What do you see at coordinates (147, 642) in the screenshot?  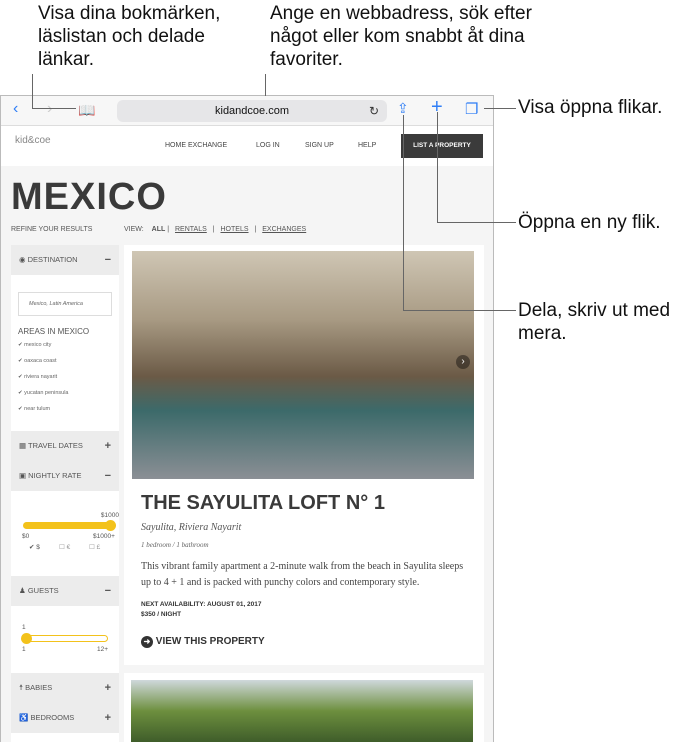 I see `arrow-right-icon: ➜` at bounding box center [147, 642].